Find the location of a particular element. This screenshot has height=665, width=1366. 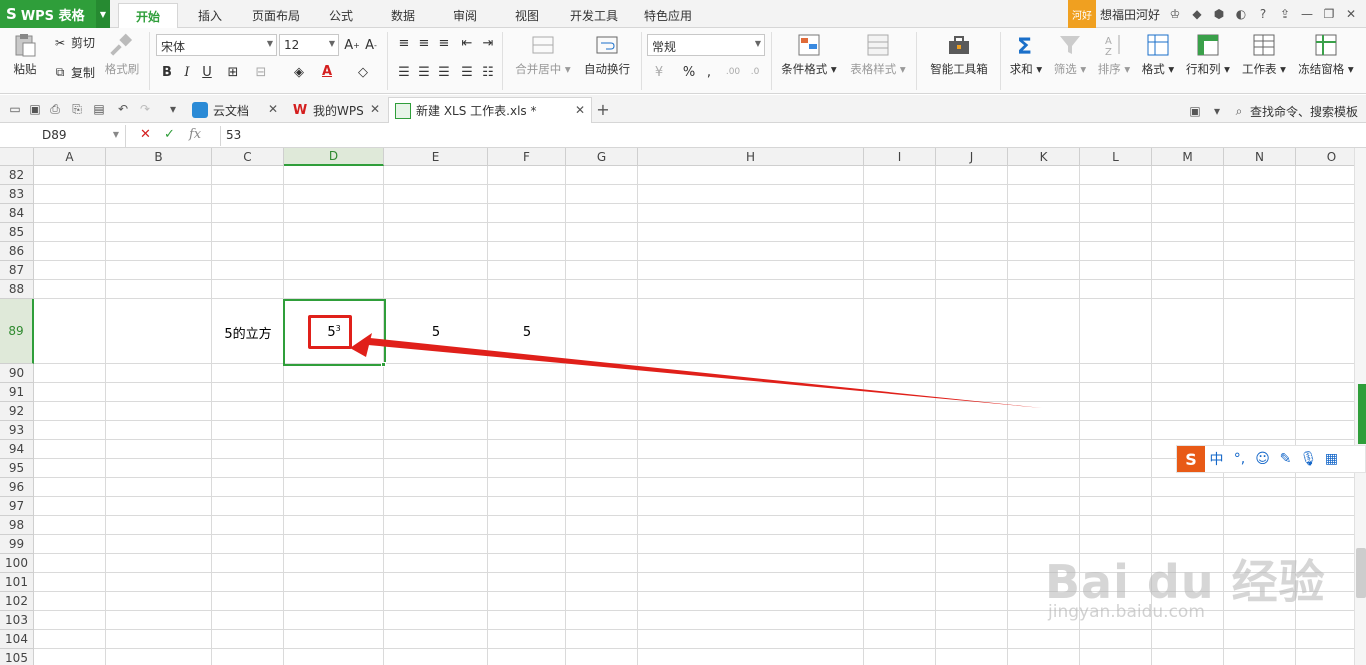

table-style-button: 表格样式 ▾ is located at coordinates (878, 52).